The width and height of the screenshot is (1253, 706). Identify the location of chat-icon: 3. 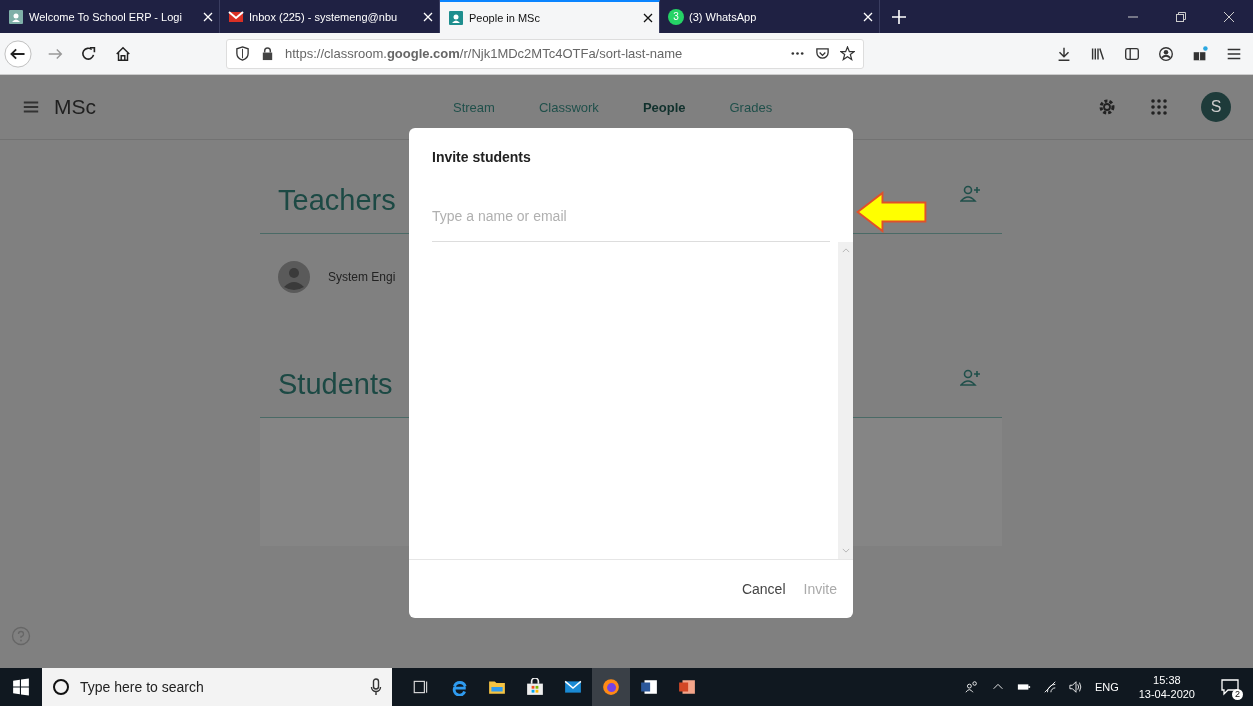
(676, 16).